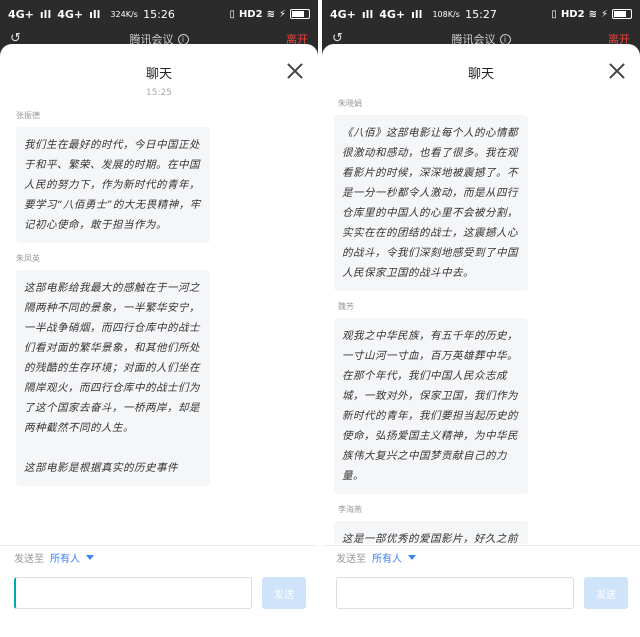 The height and width of the screenshot is (637, 640). I want to click on network-speed: 108K/s, so click(446, 14).